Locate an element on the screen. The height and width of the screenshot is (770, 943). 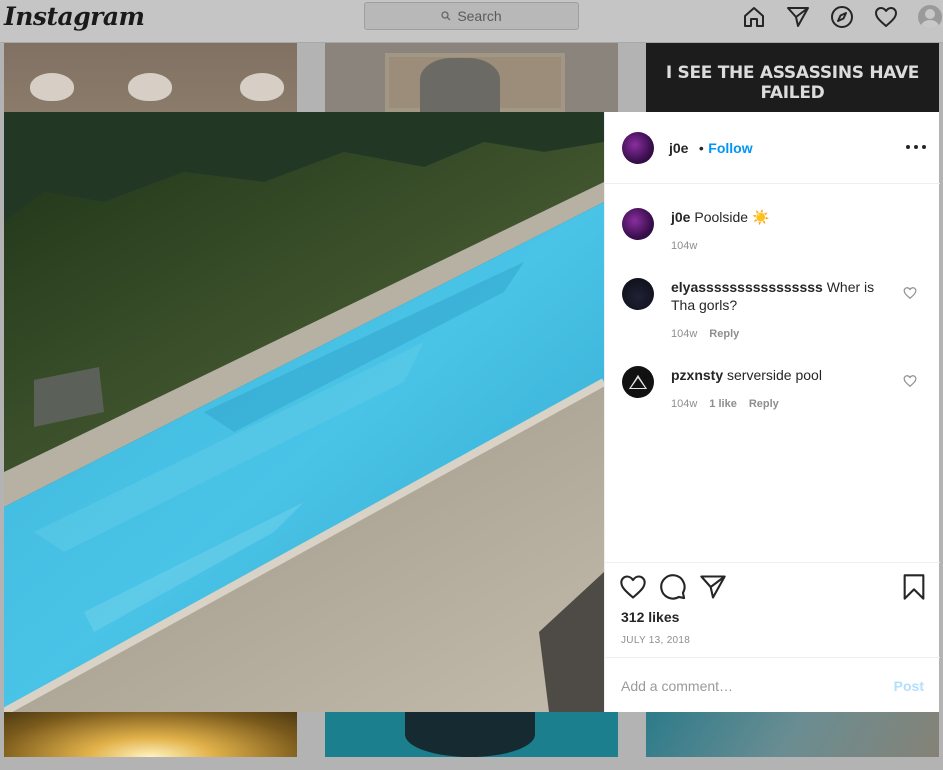
more-options-icon is located at coordinates (916, 147).